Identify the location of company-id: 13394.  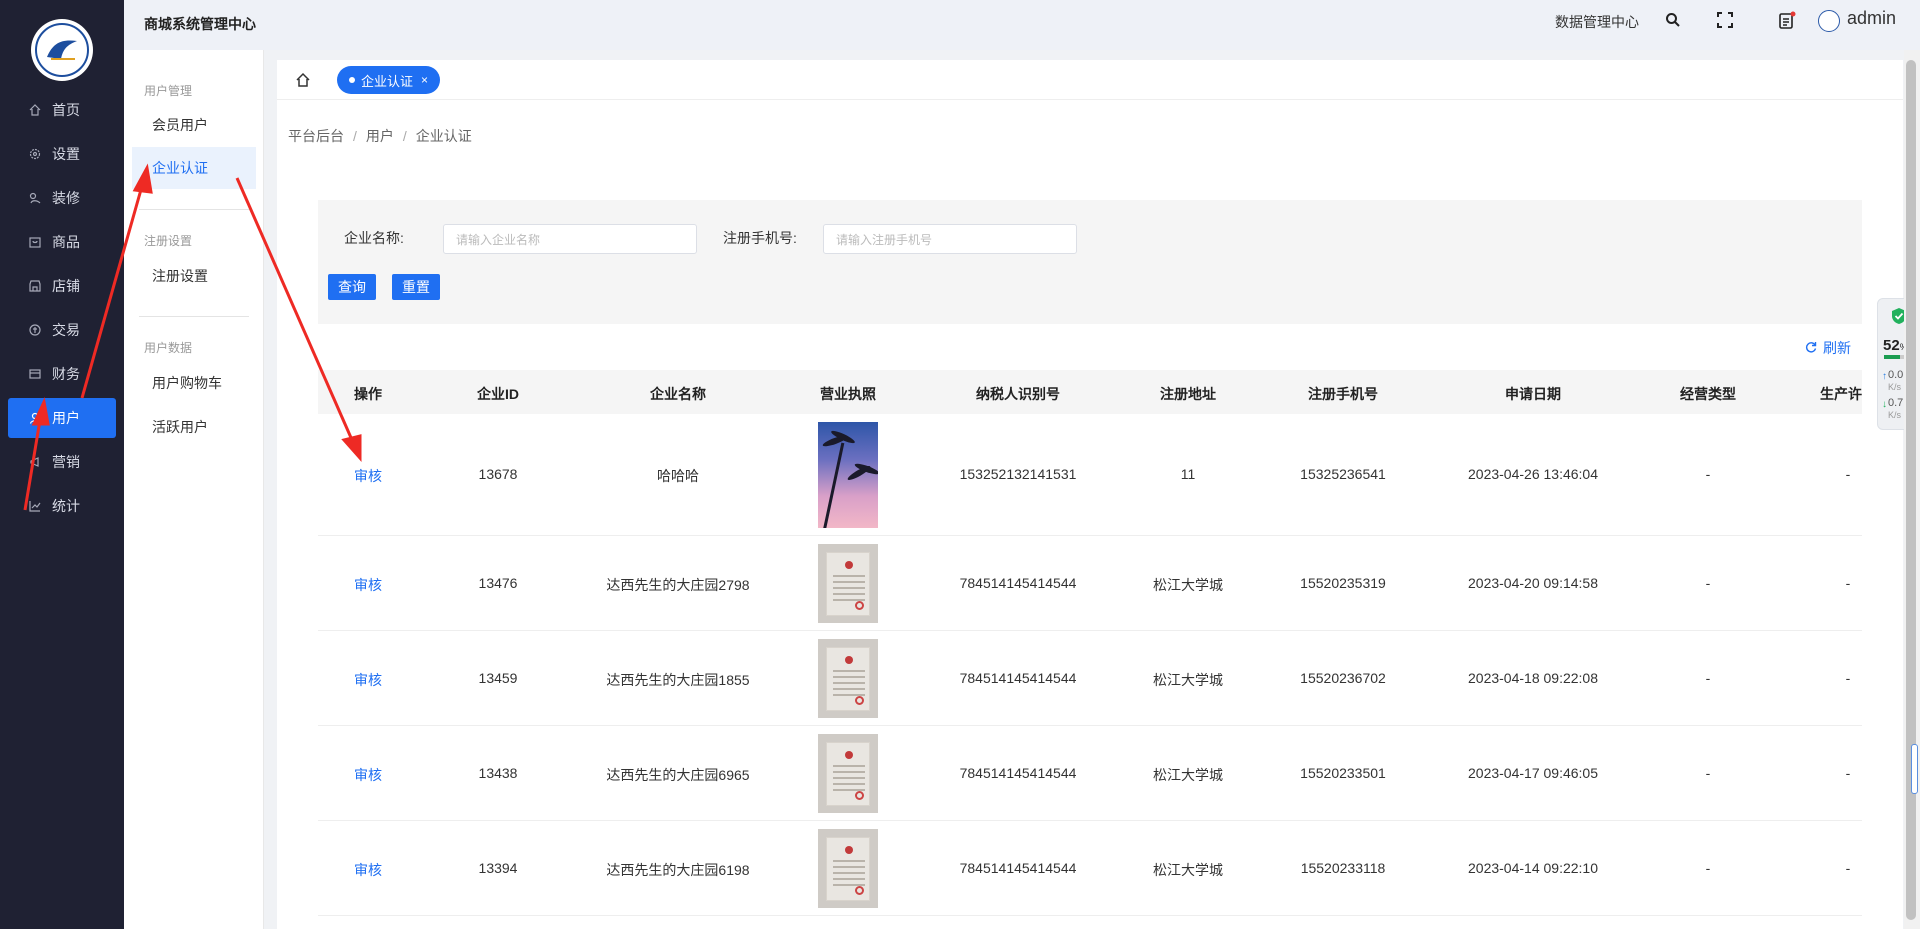
(498, 867).